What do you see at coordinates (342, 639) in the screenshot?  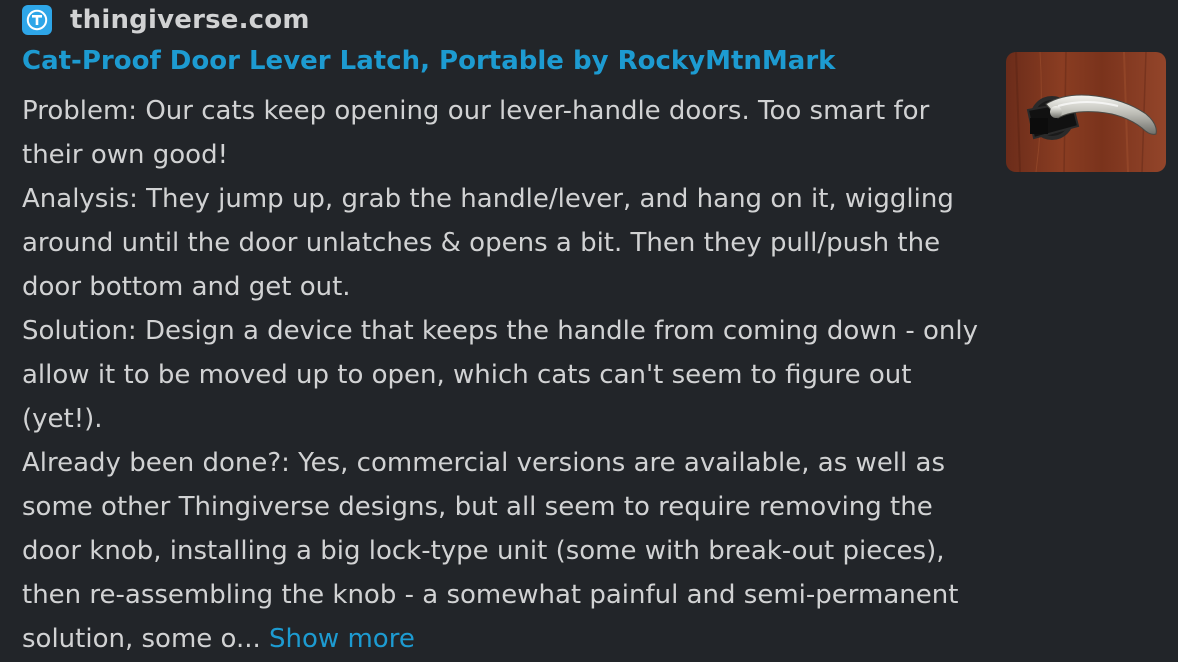 I see `show-more-link: Show more` at bounding box center [342, 639].